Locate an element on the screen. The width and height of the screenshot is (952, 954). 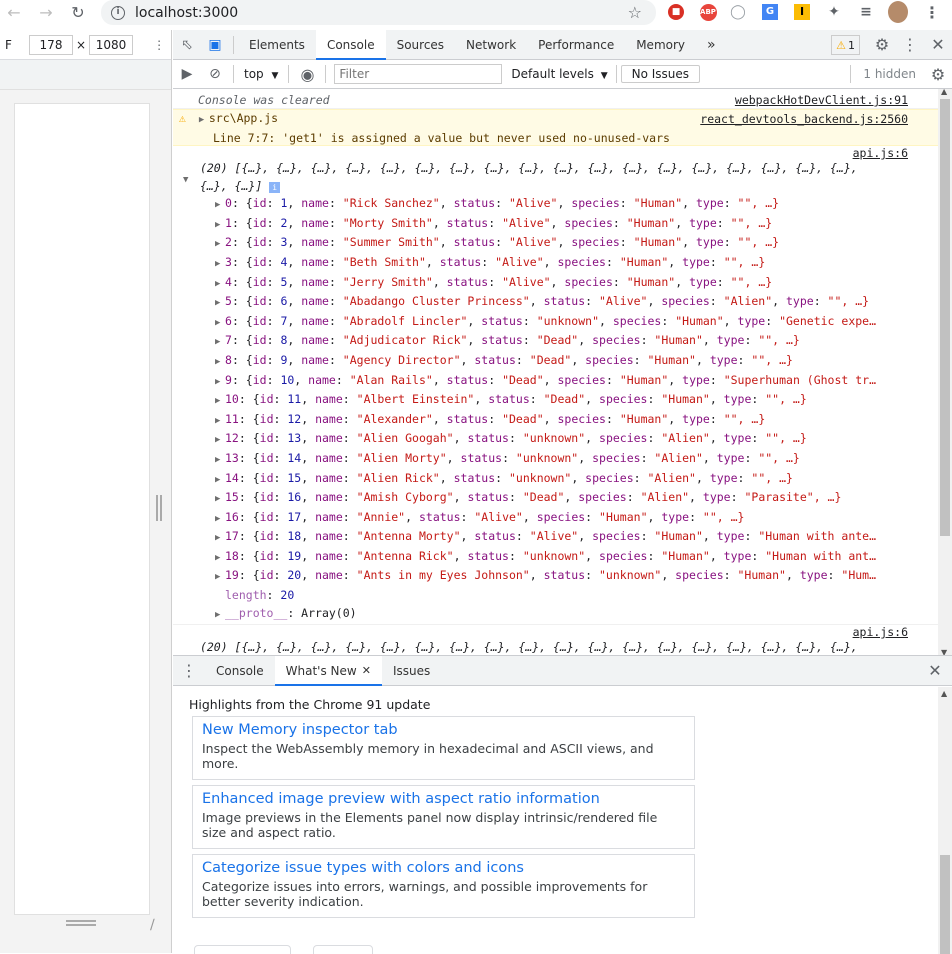
drawer-tab-issues: Issues is located at coordinates (411, 670).